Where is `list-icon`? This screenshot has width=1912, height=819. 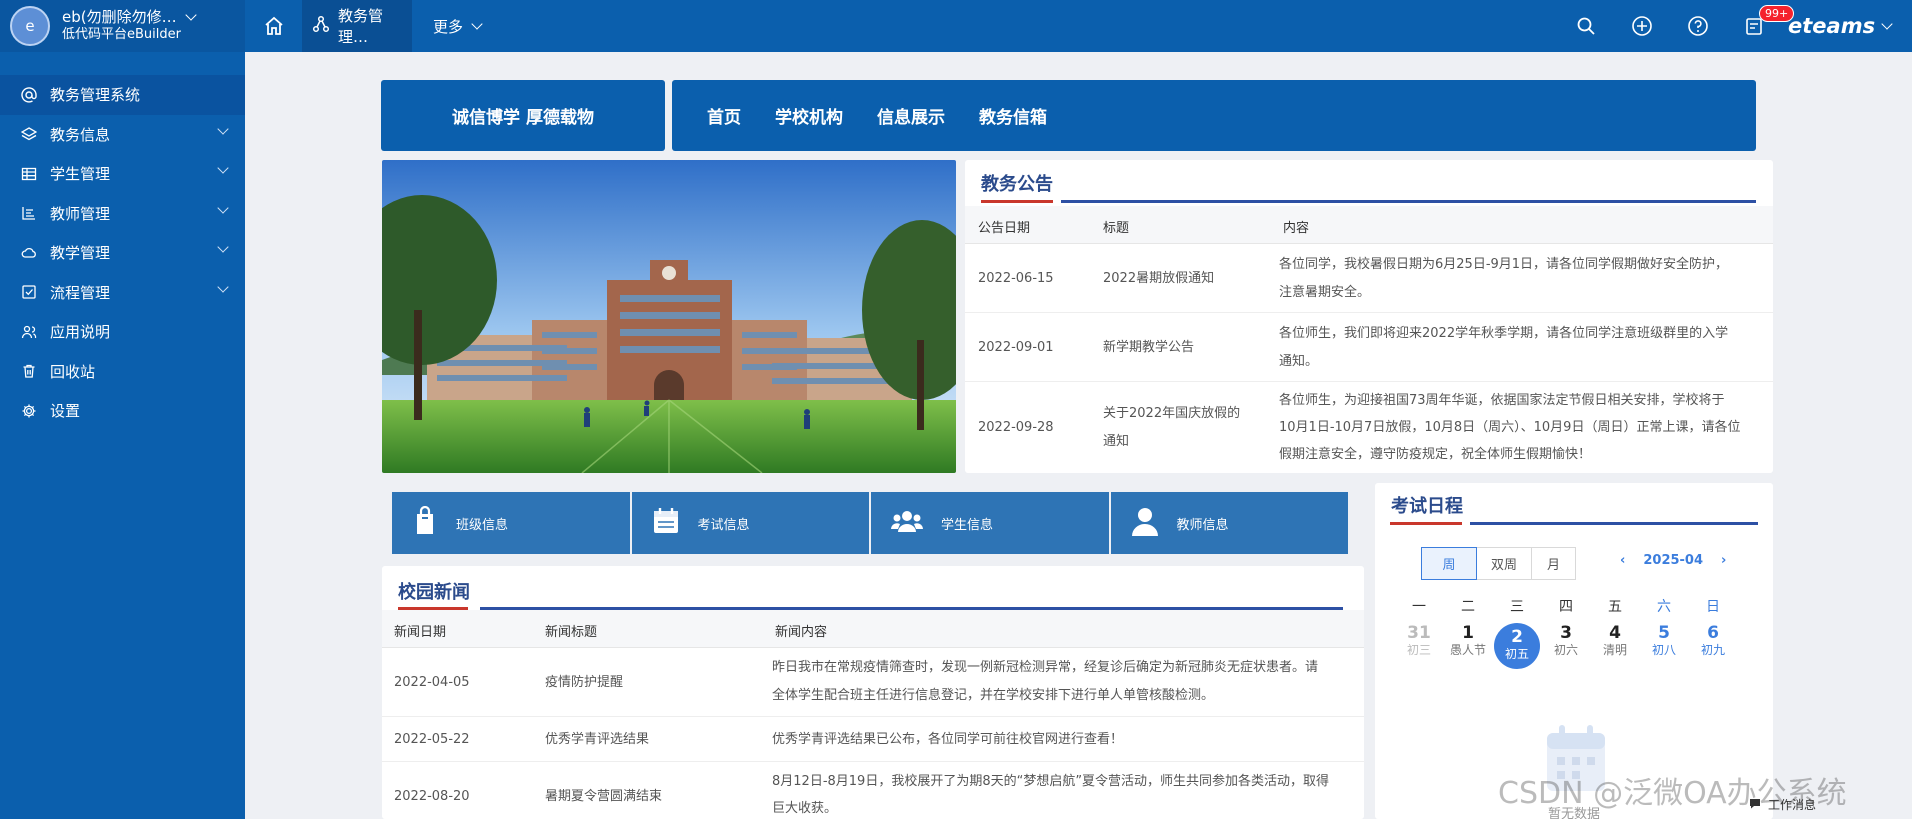
list-icon is located at coordinates (29, 213).